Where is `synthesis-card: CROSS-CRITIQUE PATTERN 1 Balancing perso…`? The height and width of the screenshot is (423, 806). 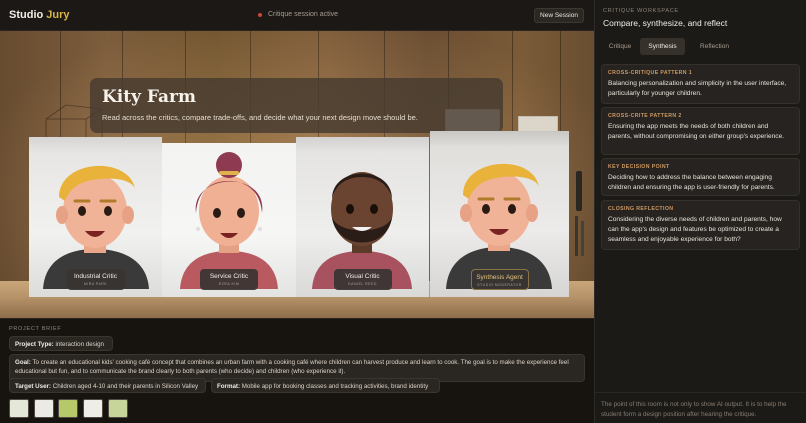 synthesis-card: CROSS-CRITIQUE PATTERN 1 Balancing perso… is located at coordinates (700, 84).